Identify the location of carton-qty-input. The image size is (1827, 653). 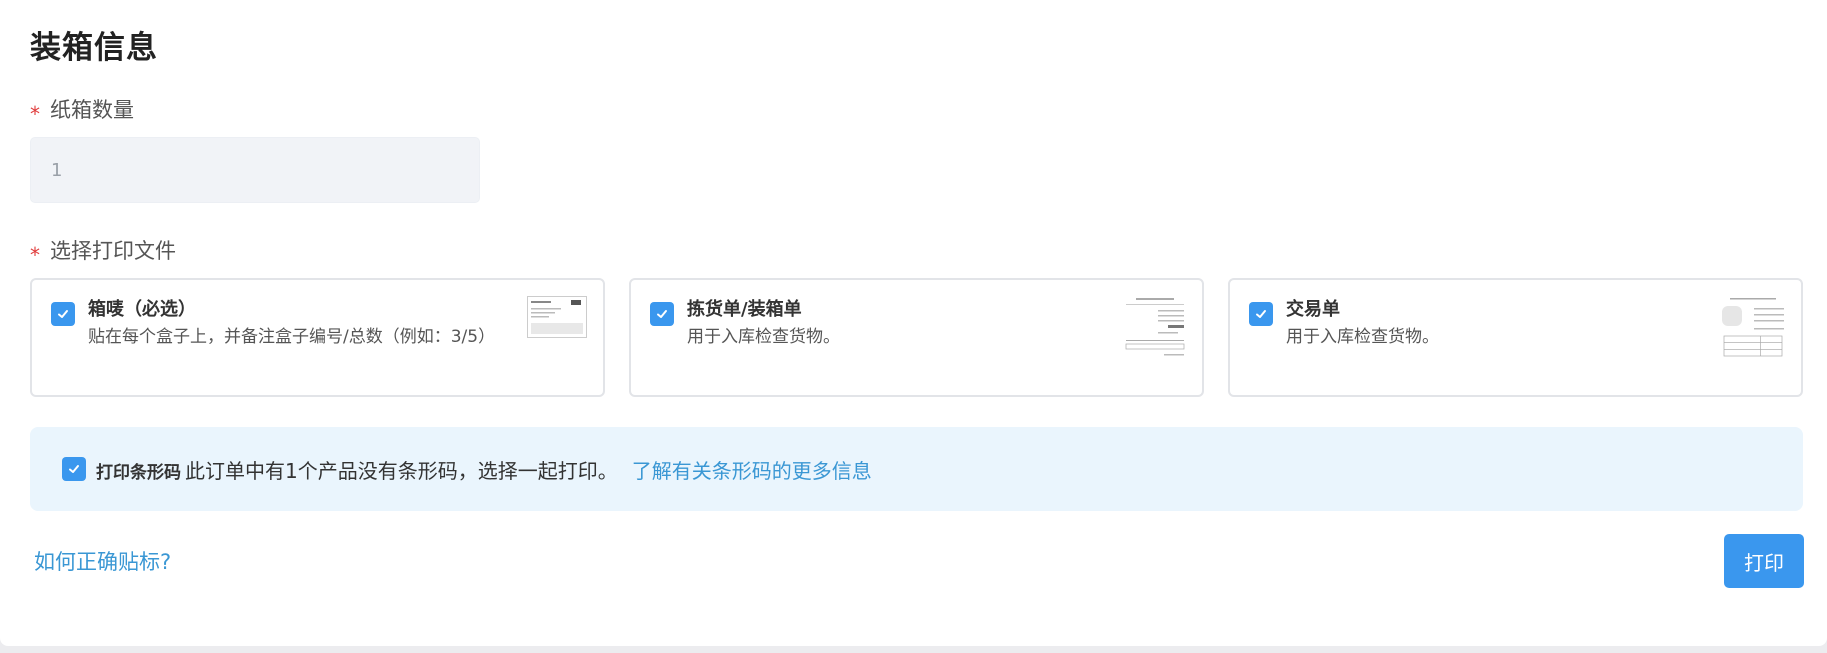
(255, 170).